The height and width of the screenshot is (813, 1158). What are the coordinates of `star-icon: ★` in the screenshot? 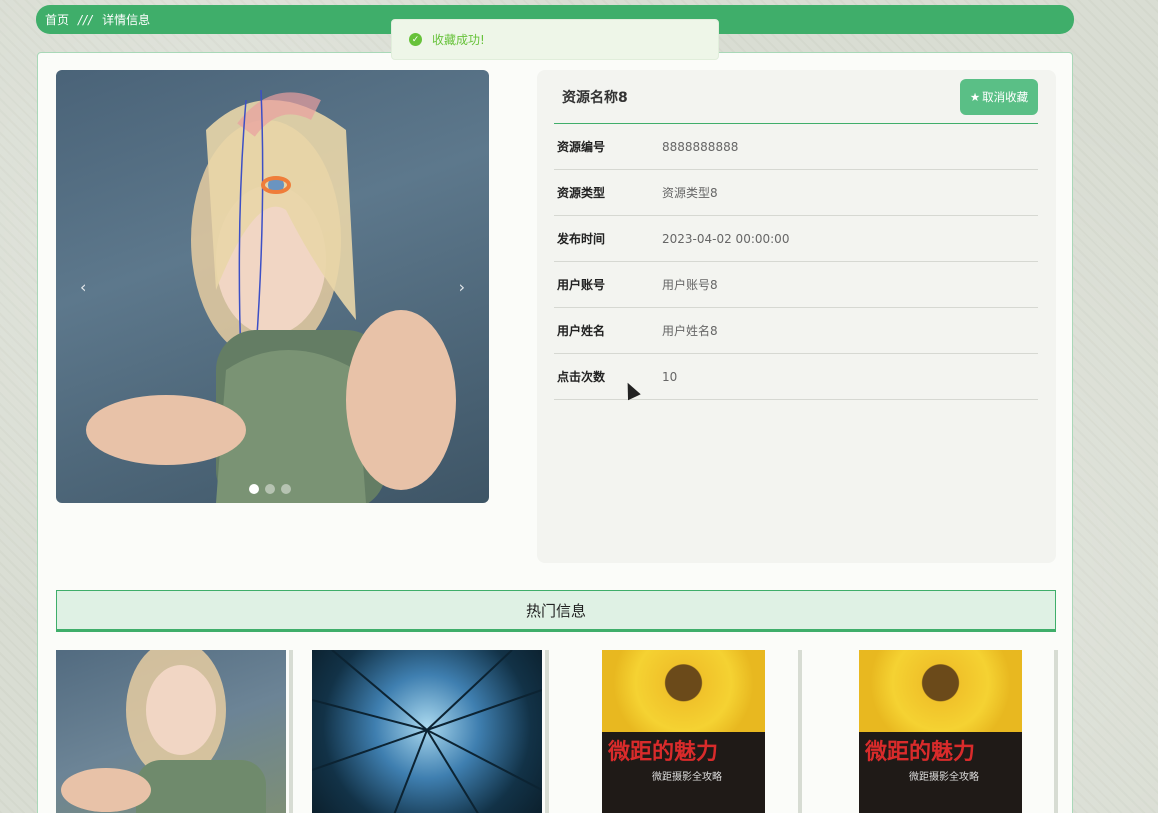 It's located at (975, 96).